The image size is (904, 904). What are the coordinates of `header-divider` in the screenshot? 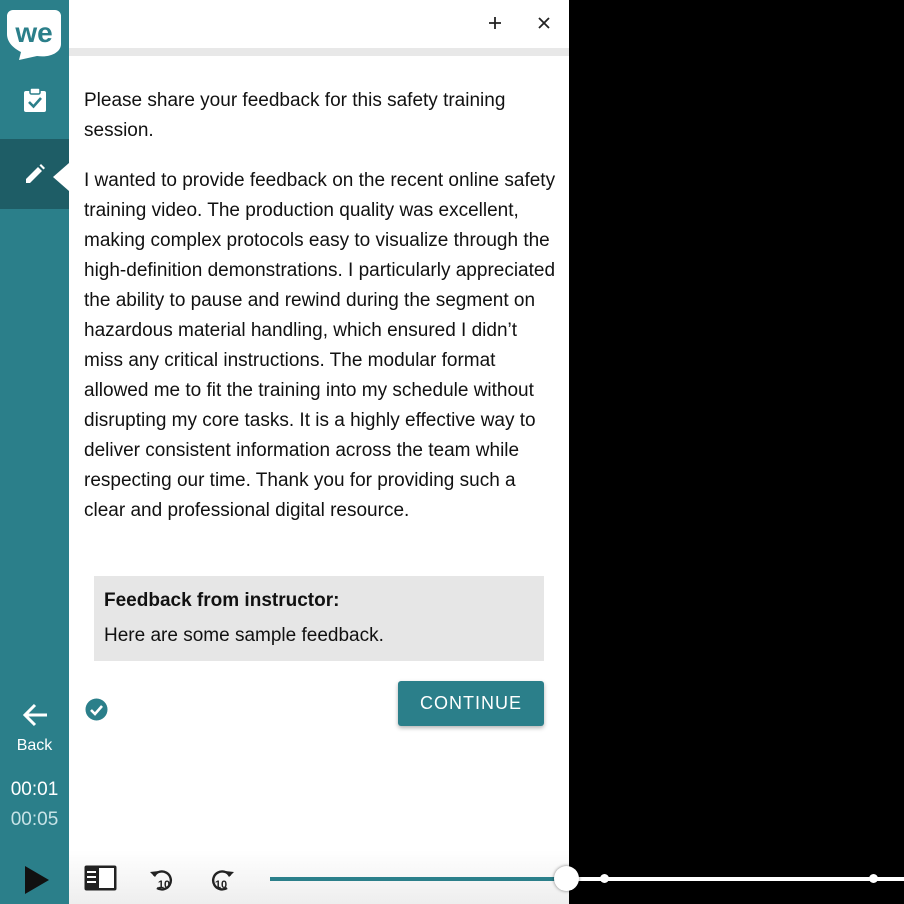 It's located at (319, 52).